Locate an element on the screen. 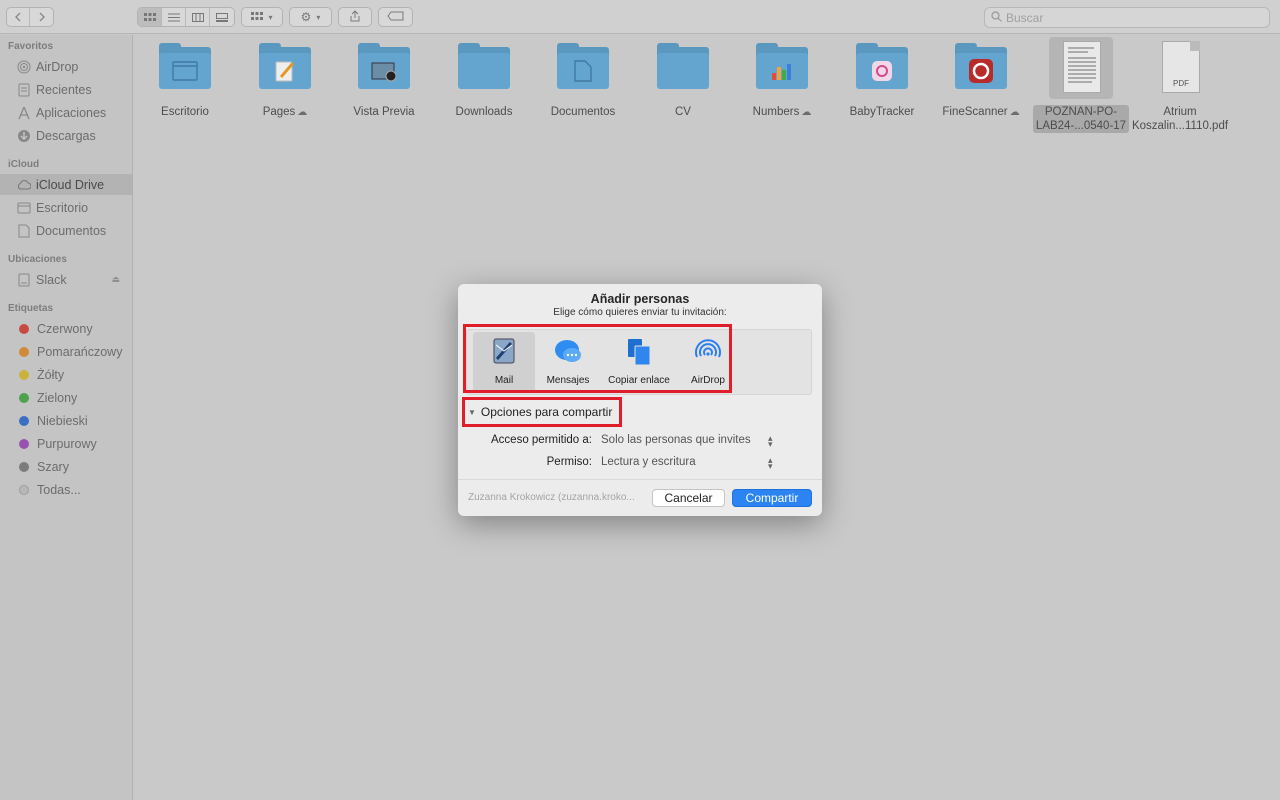 The image size is (1280, 800). permission-select: Lectura y escritura is located at coordinates (648, 462).